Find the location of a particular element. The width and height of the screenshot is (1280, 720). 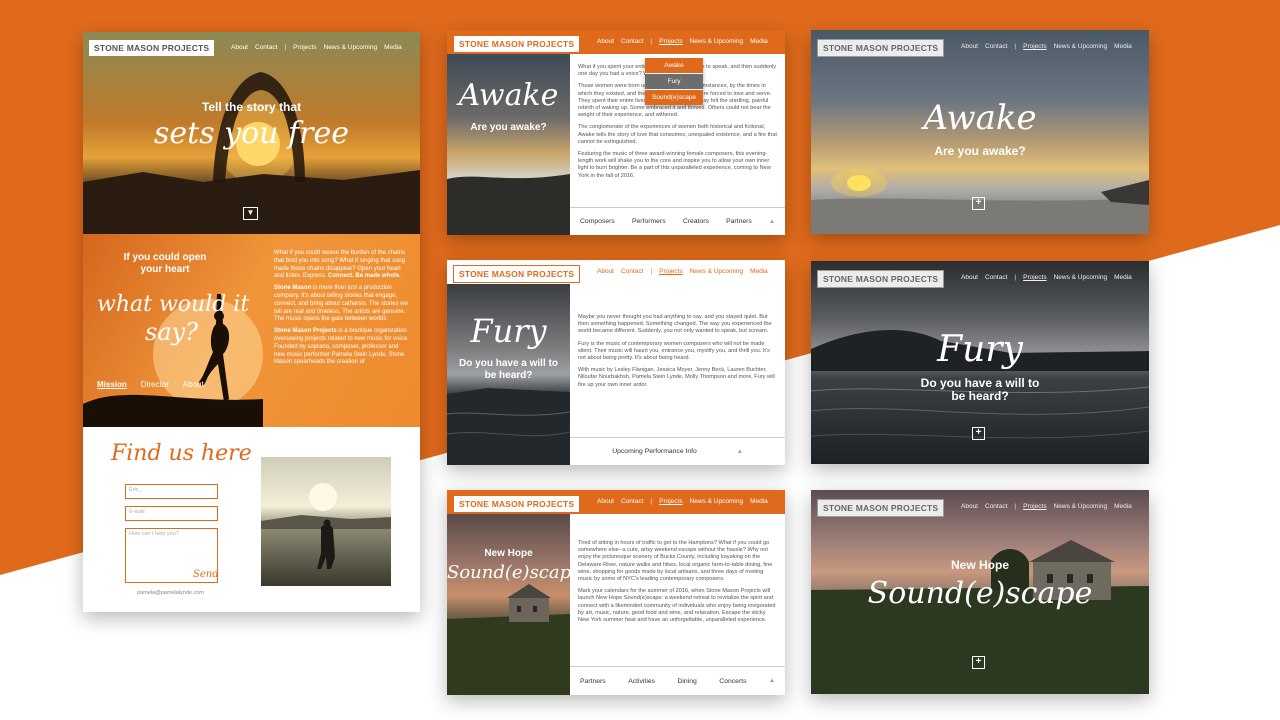

dropdown-item-fury: Fury is located at coordinates (674, 82).